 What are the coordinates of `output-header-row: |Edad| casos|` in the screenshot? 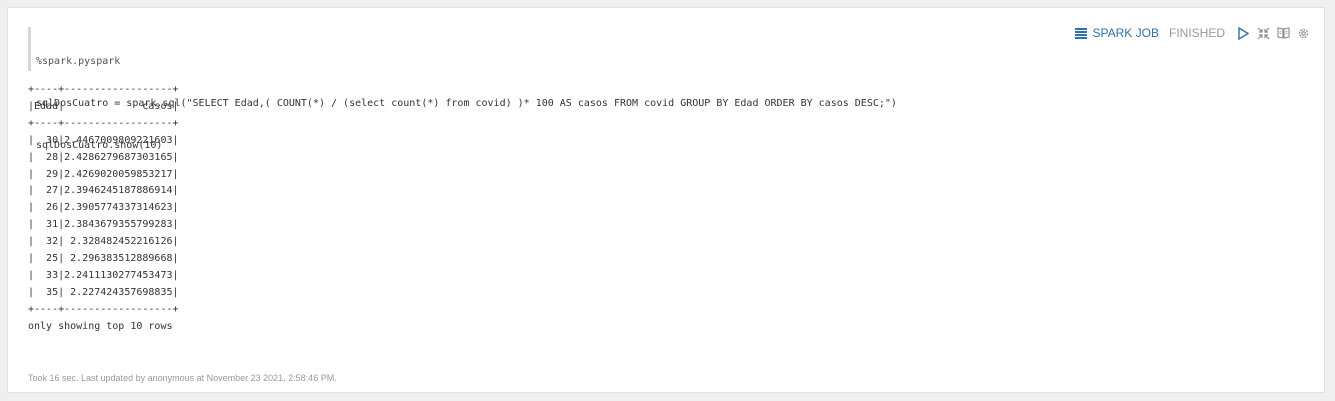 It's located at (103, 106).